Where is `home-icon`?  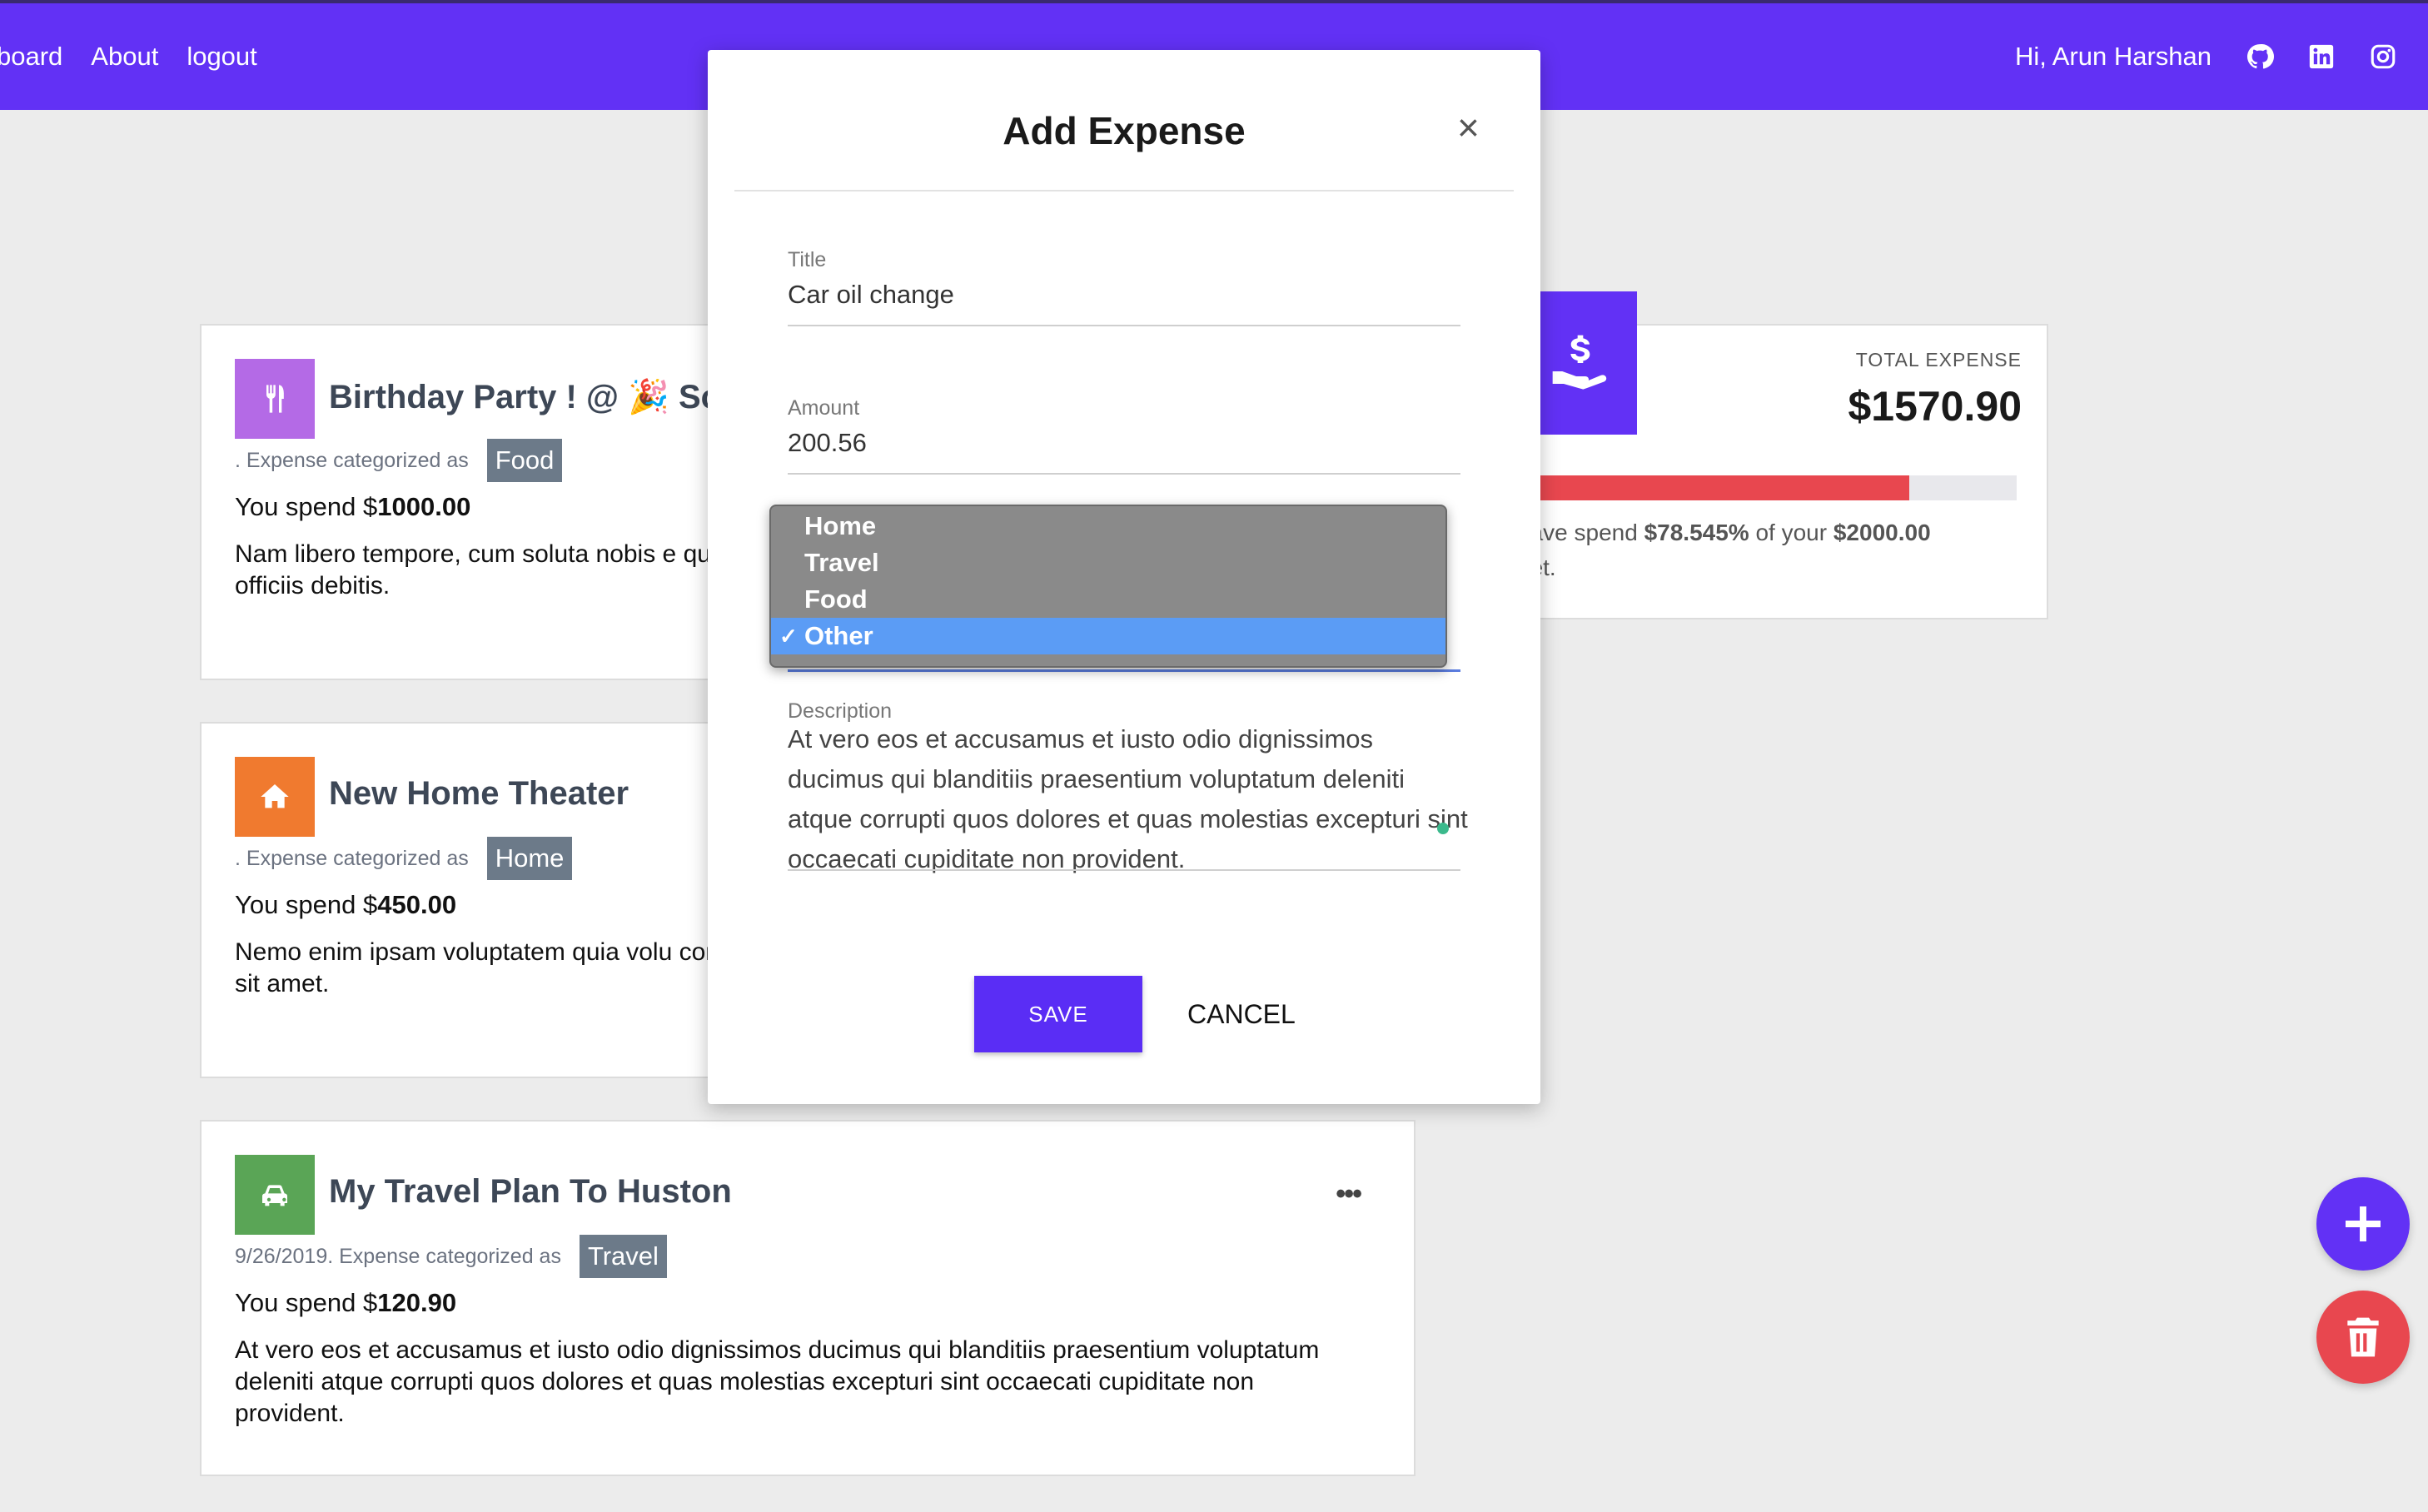 home-icon is located at coordinates (275, 797).